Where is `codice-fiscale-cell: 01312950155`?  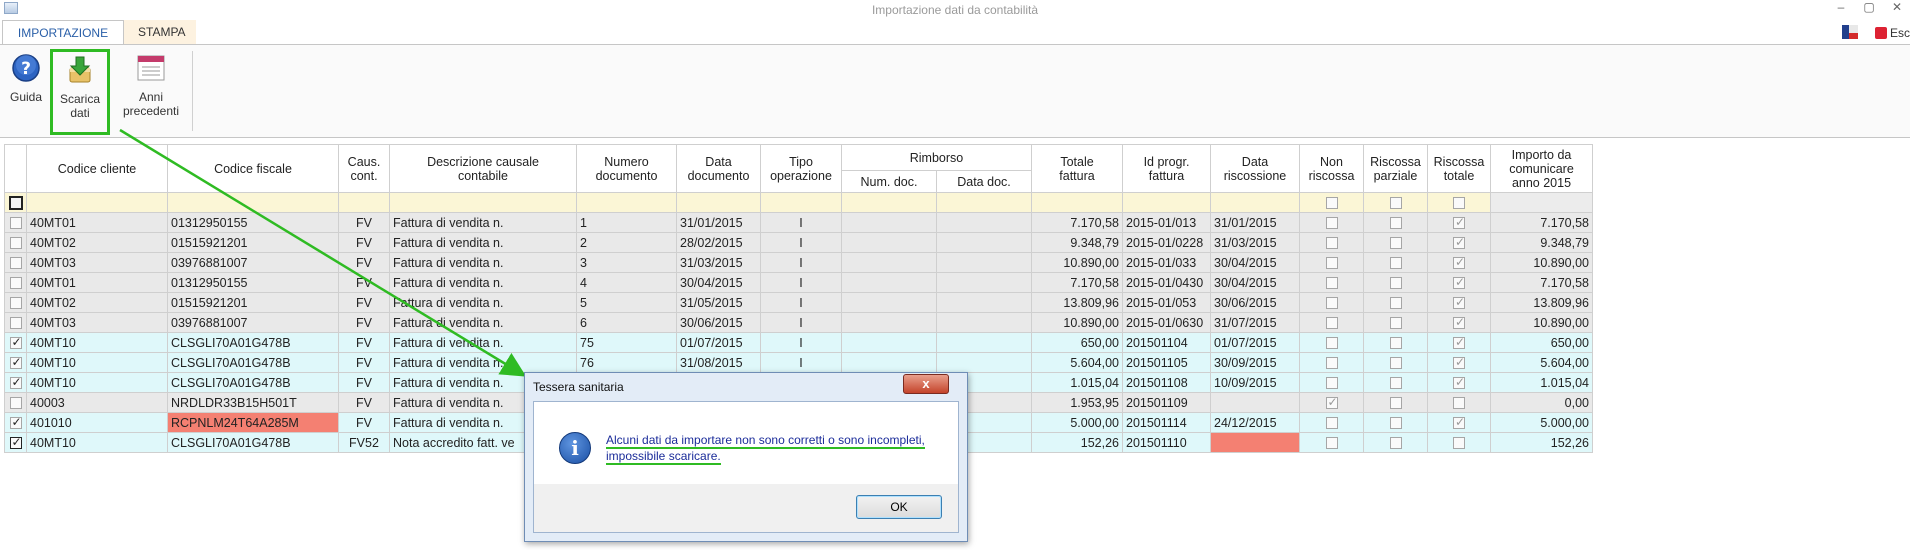 codice-fiscale-cell: 01312950155 is located at coordinates (253, 222).